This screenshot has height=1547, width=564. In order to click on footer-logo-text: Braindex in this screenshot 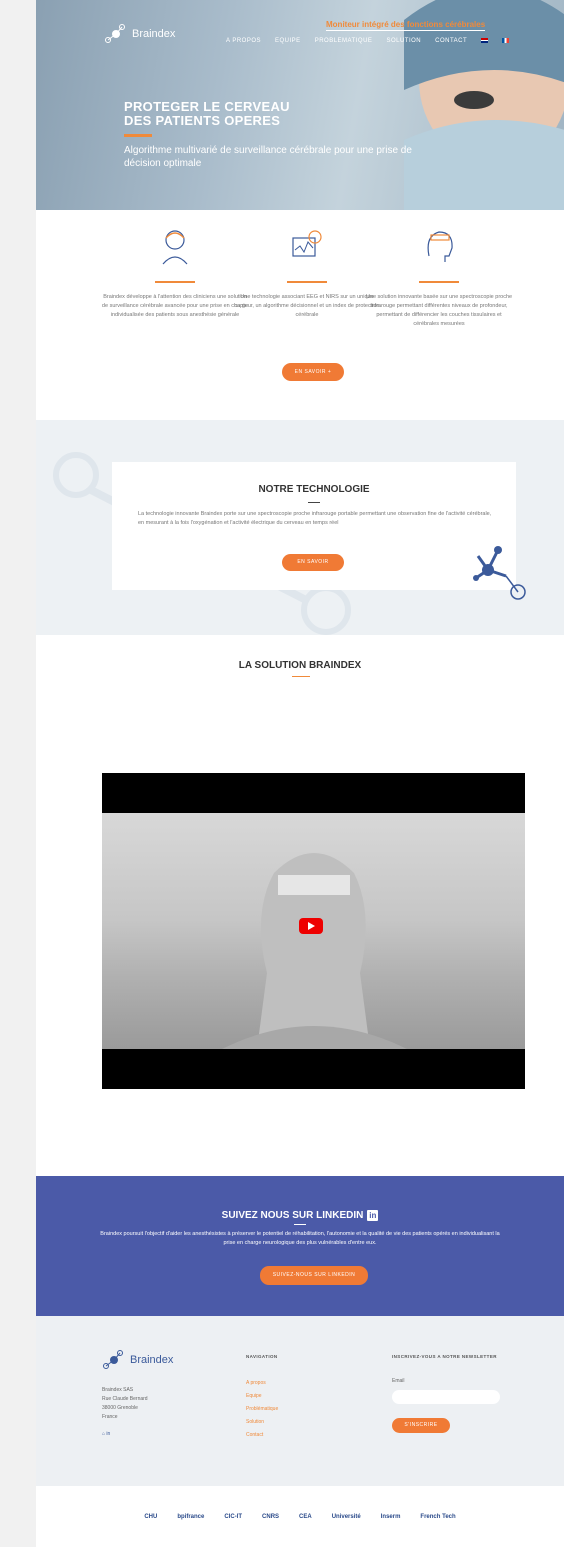, I will do `click(152, 1360)`.